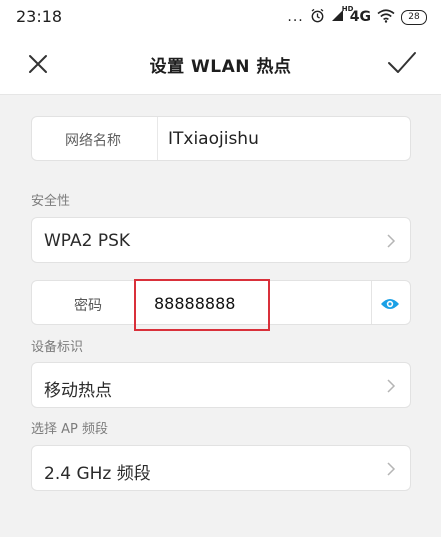  I want to click on page-title: 设置 WLAN 热点, so click(220, 67).